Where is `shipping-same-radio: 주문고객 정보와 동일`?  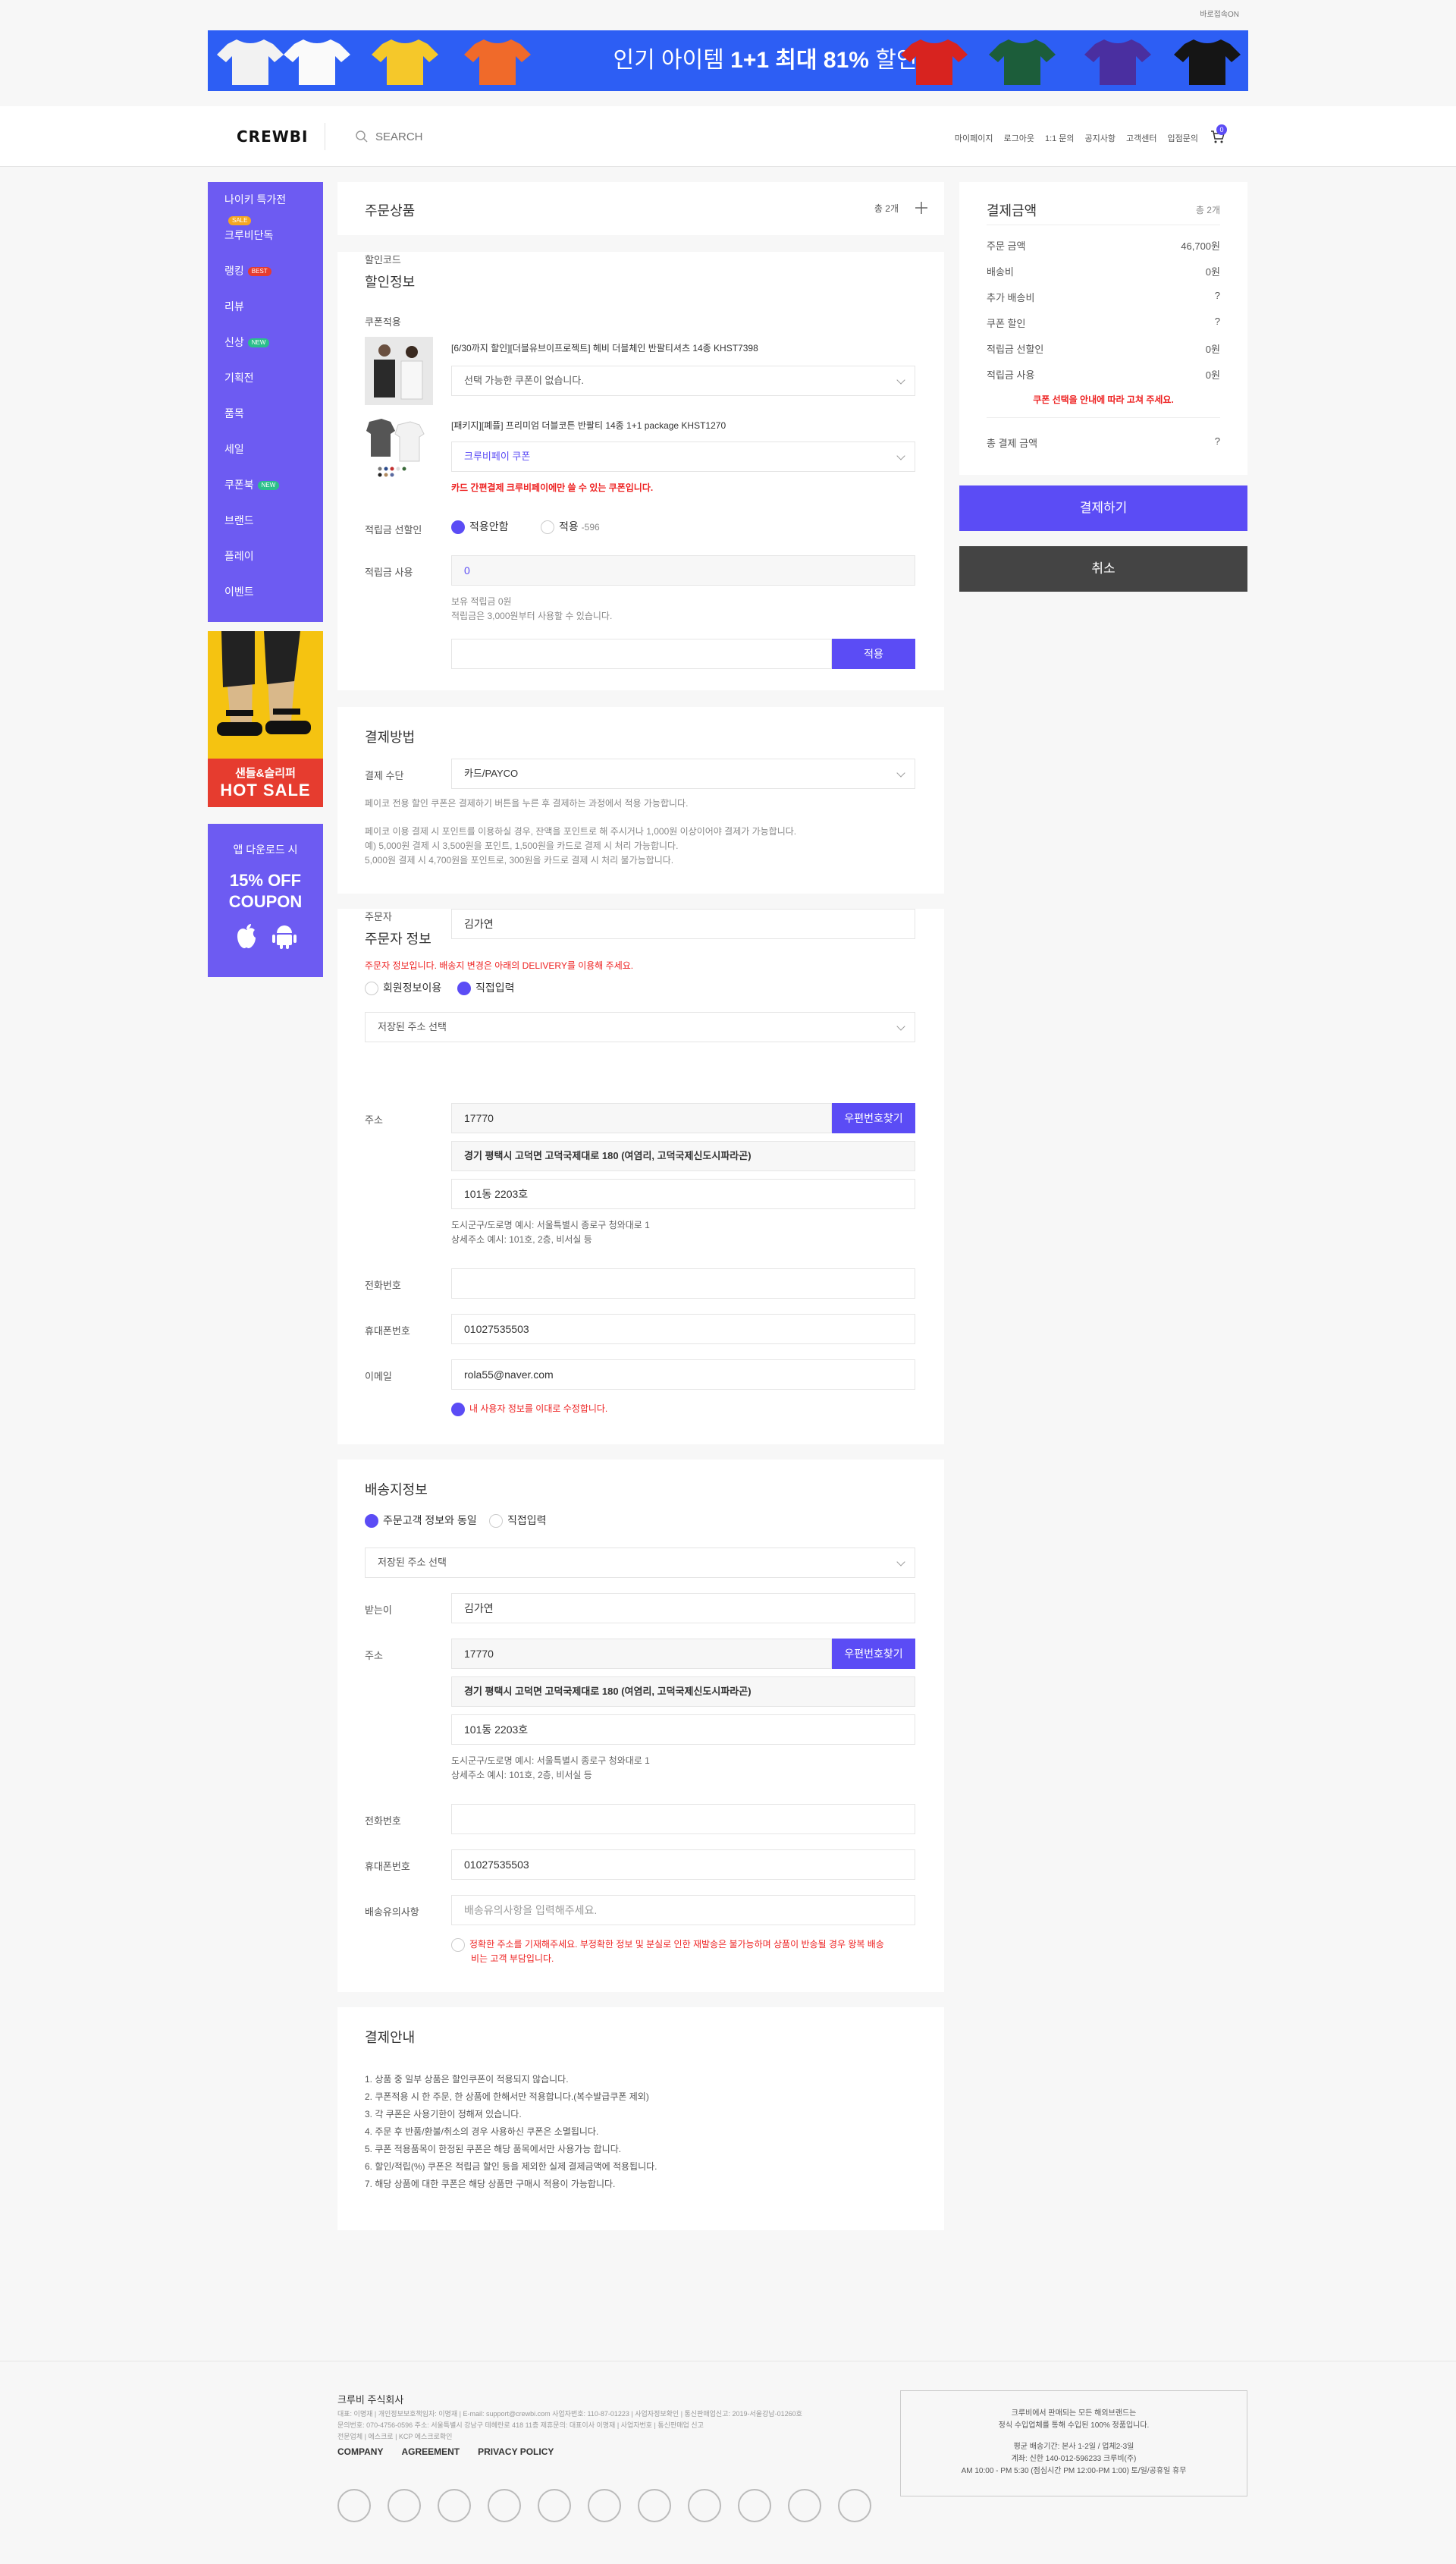 shipping-same-radio: 주문고객 정보와 동일 is located at coordinates (421, 1521).